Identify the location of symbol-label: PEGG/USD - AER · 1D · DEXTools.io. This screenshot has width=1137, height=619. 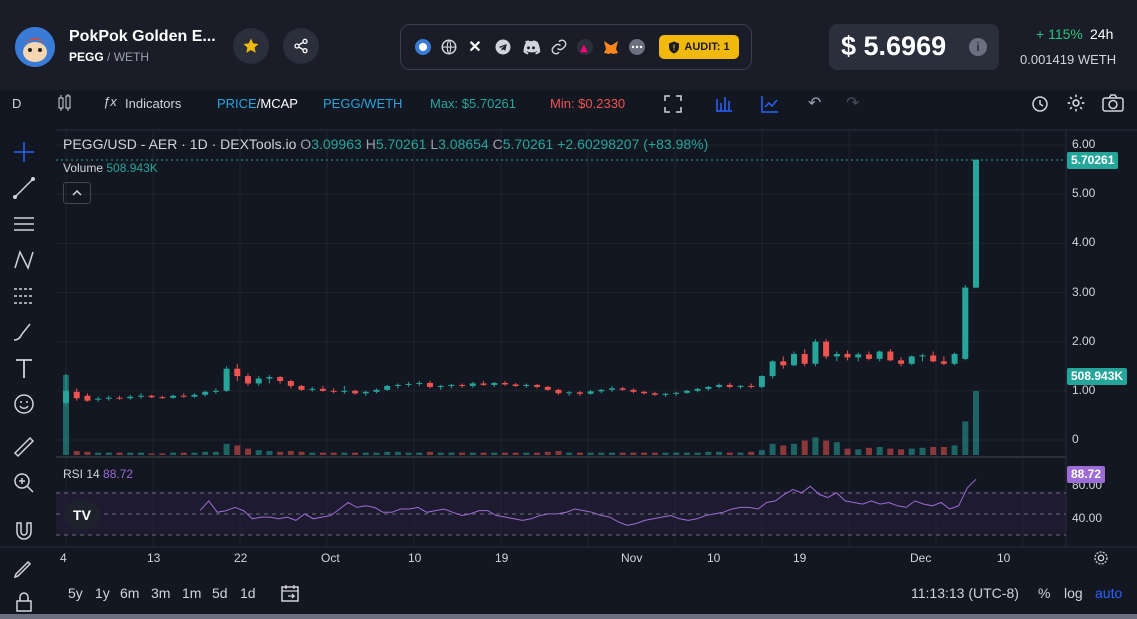
(180, 144).